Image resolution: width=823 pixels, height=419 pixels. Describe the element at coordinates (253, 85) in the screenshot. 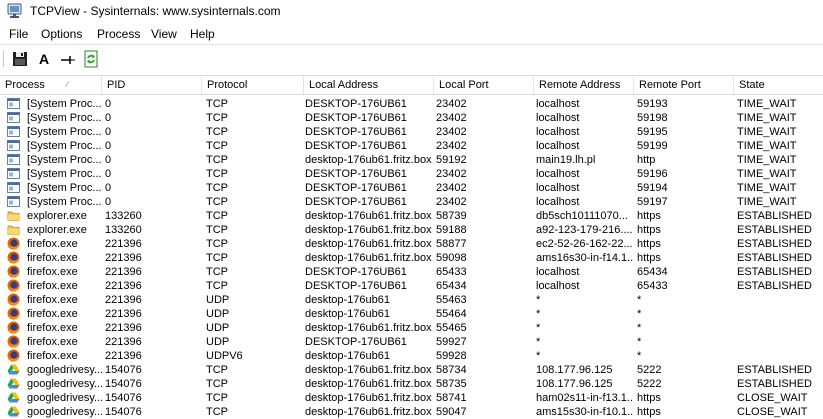

I see `column-header-protocol: Protocol` at that location.